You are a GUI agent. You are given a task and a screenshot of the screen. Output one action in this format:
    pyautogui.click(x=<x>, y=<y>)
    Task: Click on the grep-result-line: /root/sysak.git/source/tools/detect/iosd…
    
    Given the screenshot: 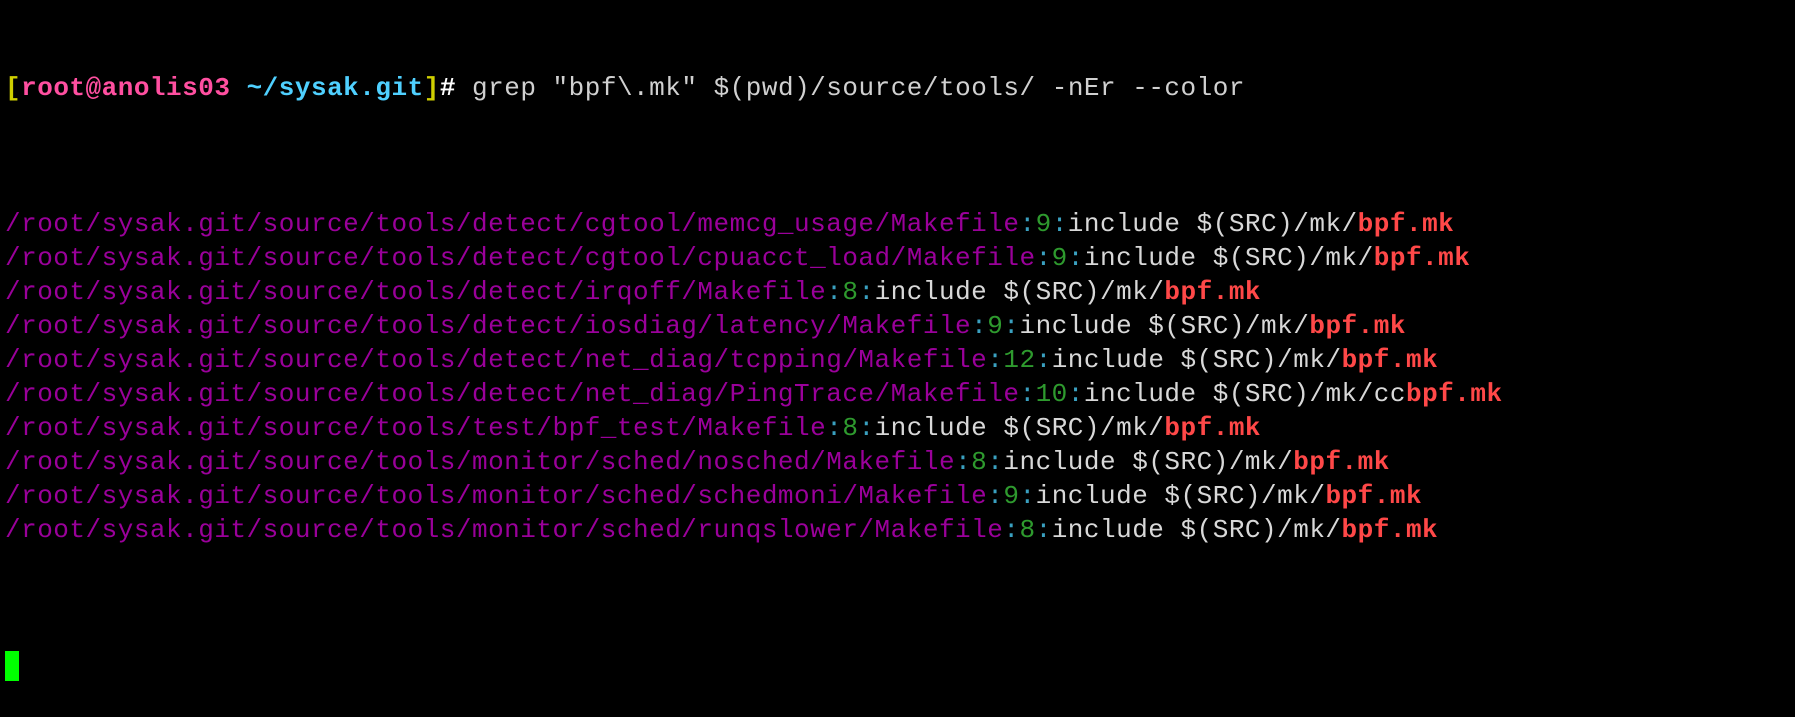 What is the action you would take?
    pyautogui.click(x=900, y=326)
    